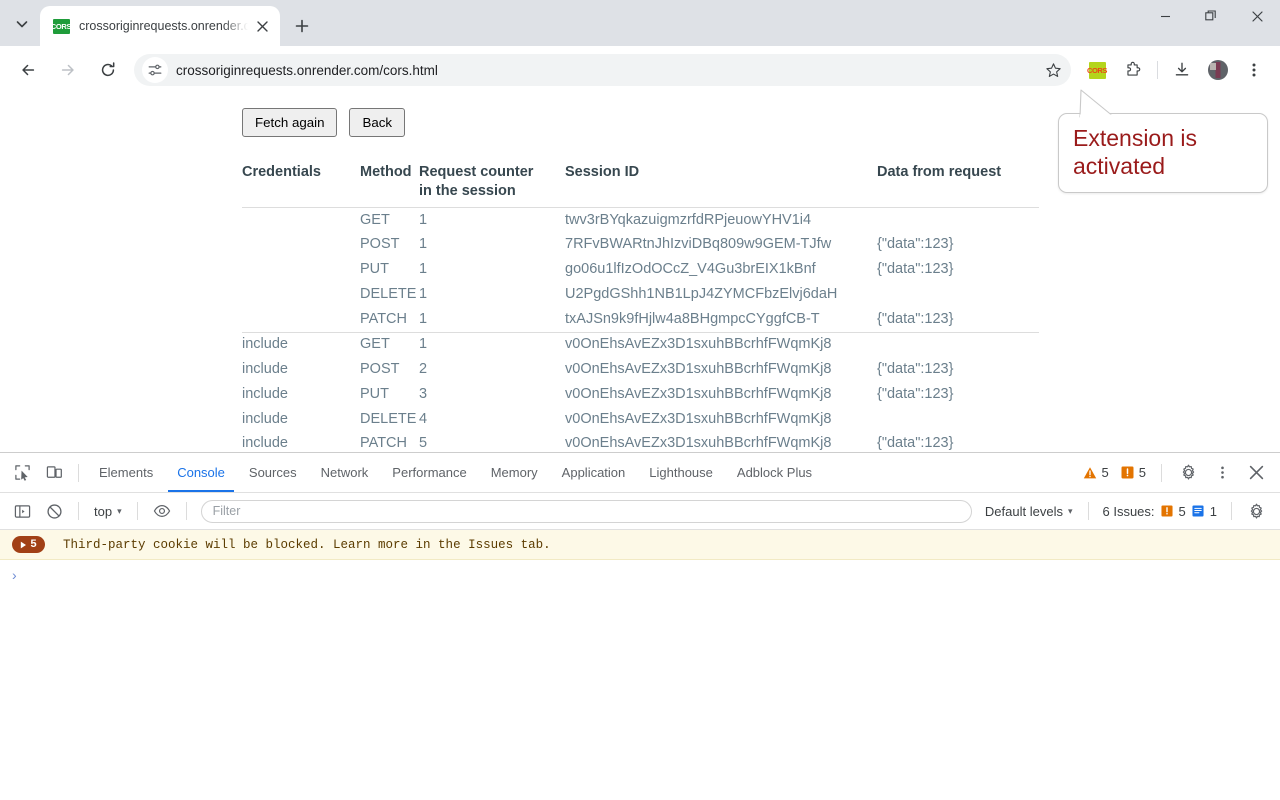  Describe the element at coordinates (22, 473) in the screenshot. I see `inspect-element-button` at that location.